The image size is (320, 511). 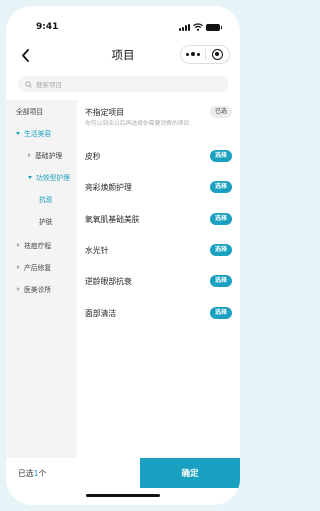 I want to click on sidebar-item-functional-care: 功效型护理, so click(x=41, y=177).